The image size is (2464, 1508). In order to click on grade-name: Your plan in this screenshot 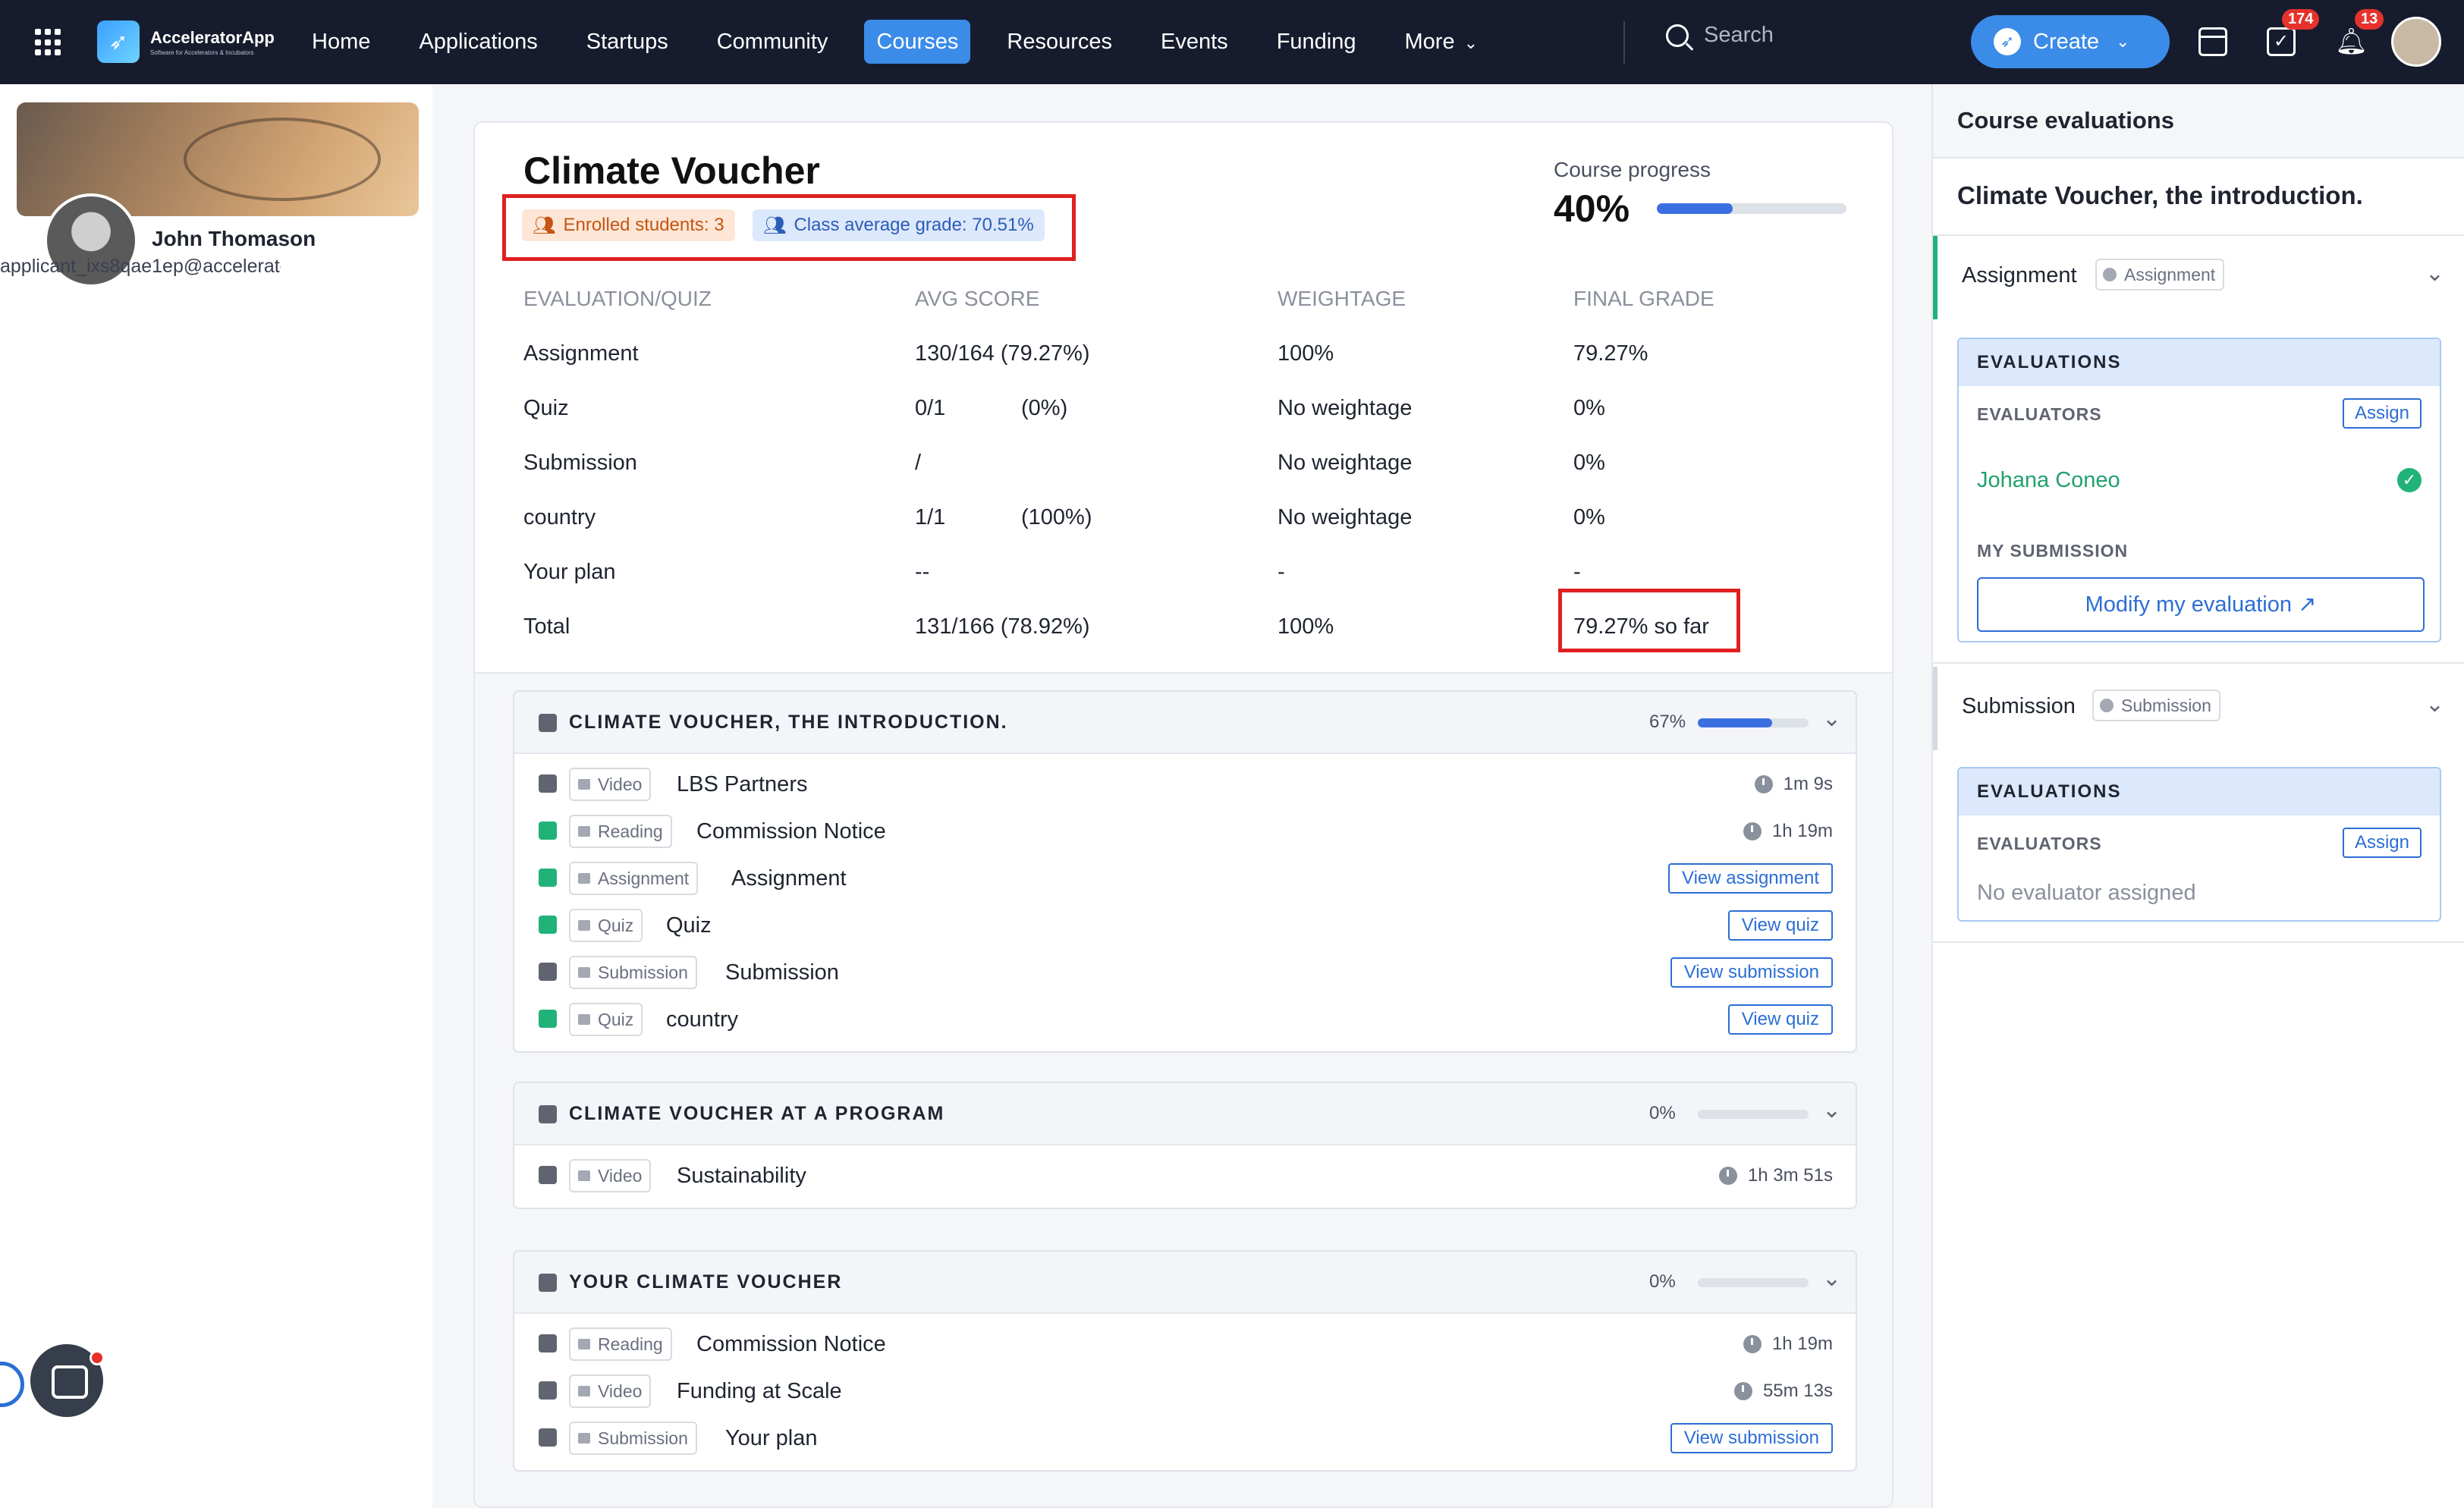, I will do `click(569, 572)`.